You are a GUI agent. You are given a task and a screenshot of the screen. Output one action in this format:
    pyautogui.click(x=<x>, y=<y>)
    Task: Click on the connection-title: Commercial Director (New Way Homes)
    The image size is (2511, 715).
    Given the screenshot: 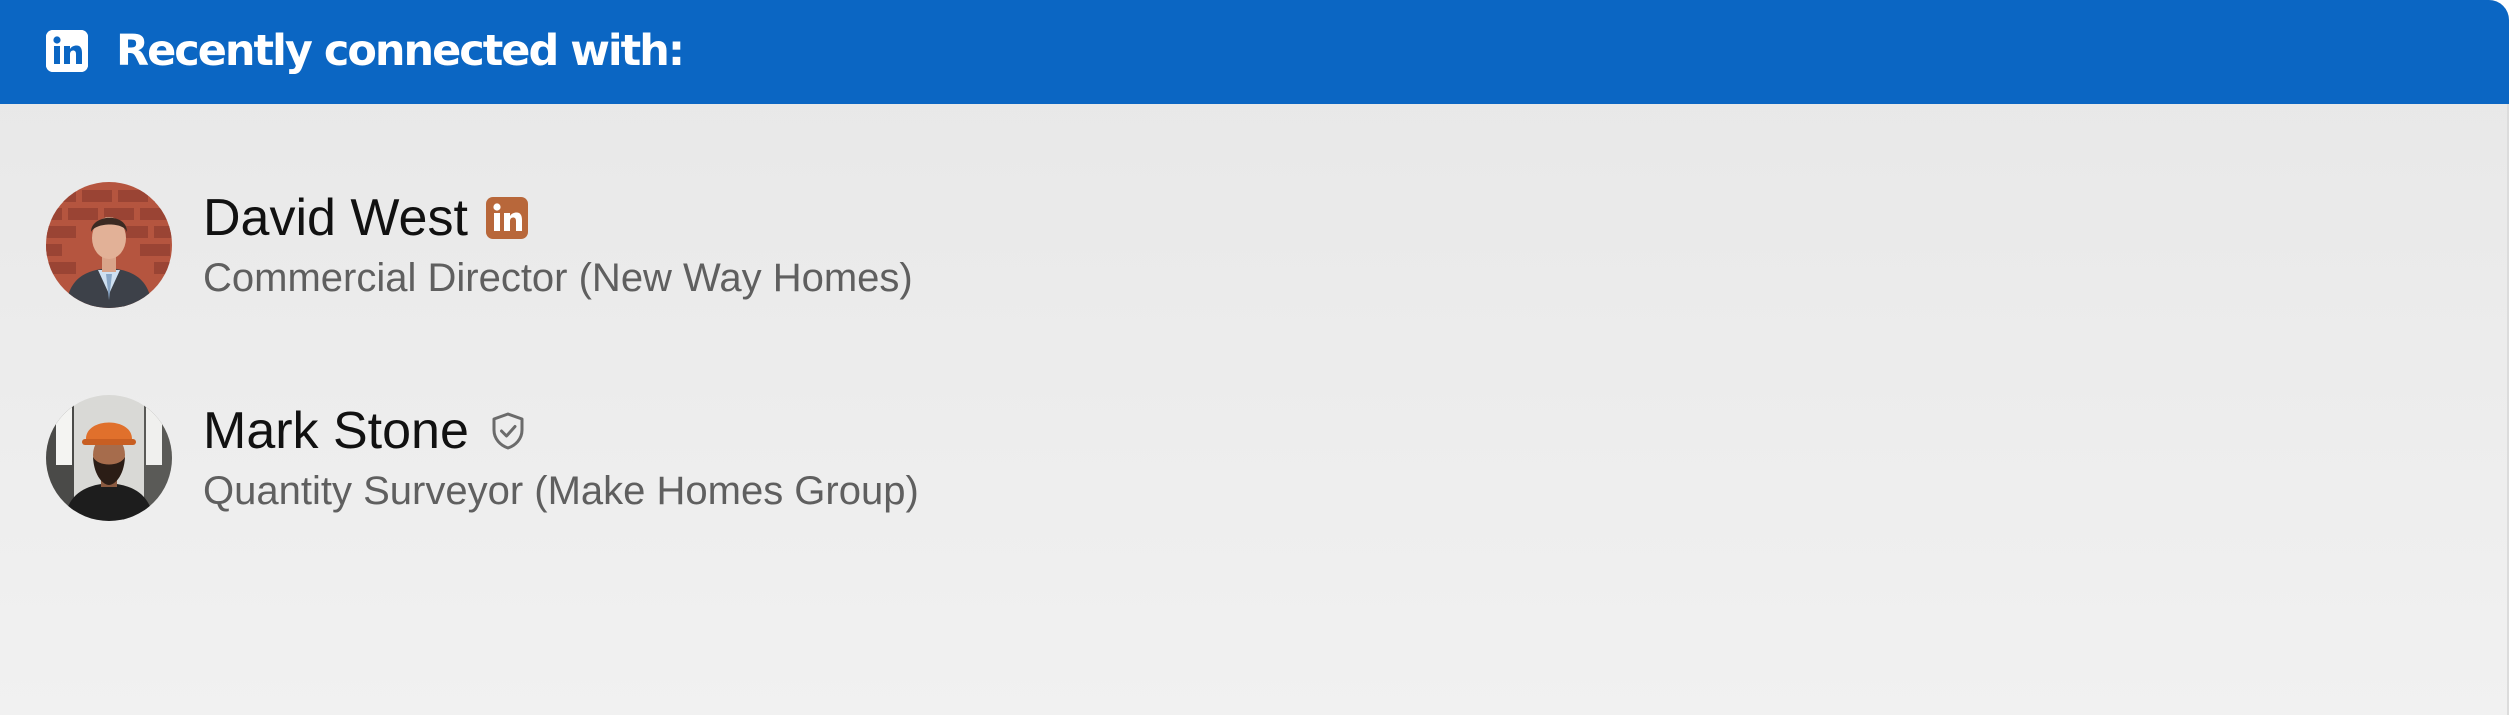 What is the action you would take?
    pyautogui.click(x=558, y=278)
    